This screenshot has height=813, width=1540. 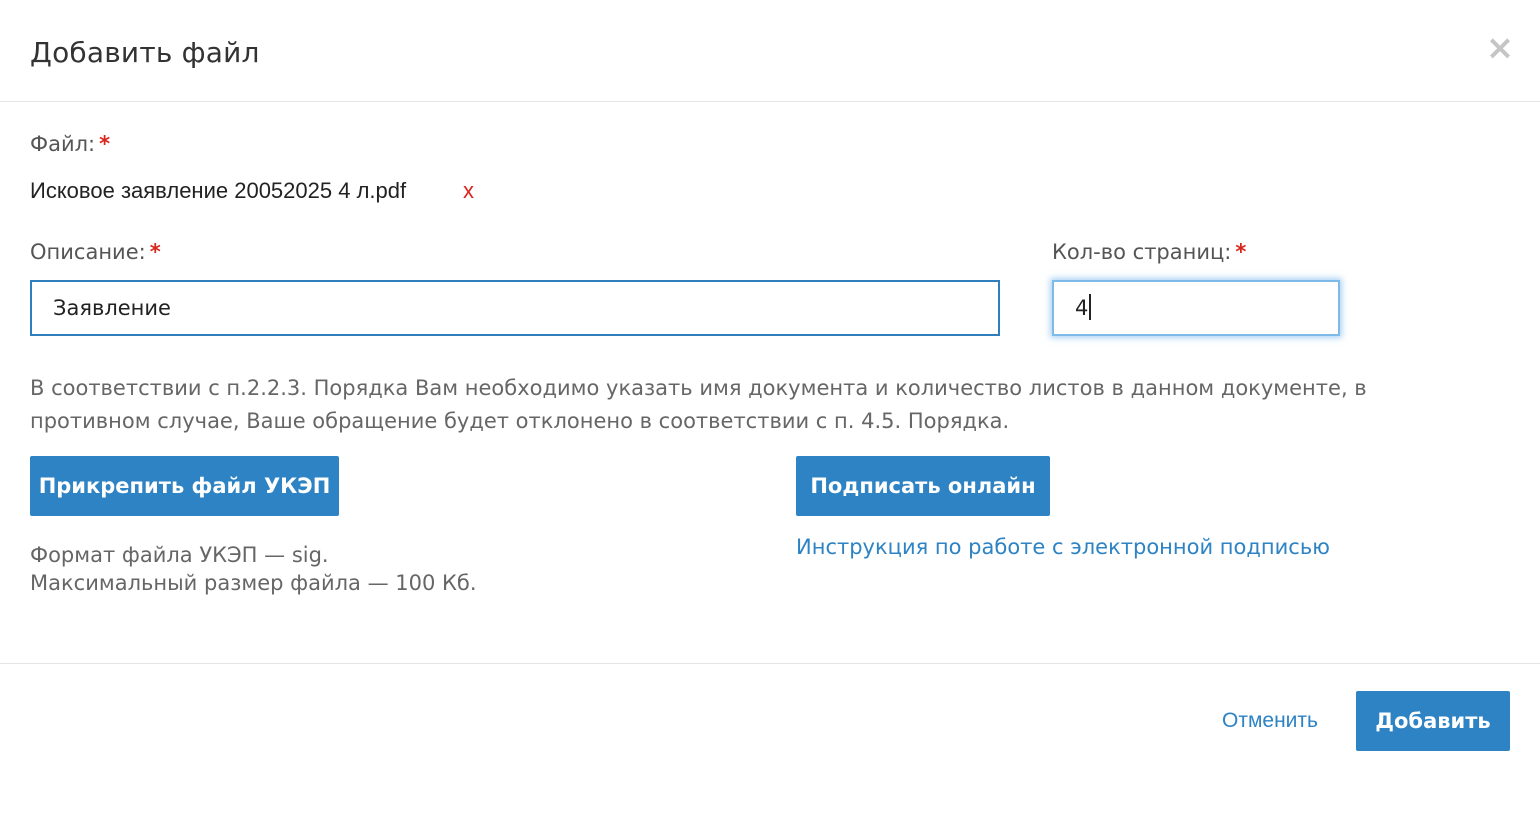 I want to click on close-icon: ×, so click(x=1500, y=48).